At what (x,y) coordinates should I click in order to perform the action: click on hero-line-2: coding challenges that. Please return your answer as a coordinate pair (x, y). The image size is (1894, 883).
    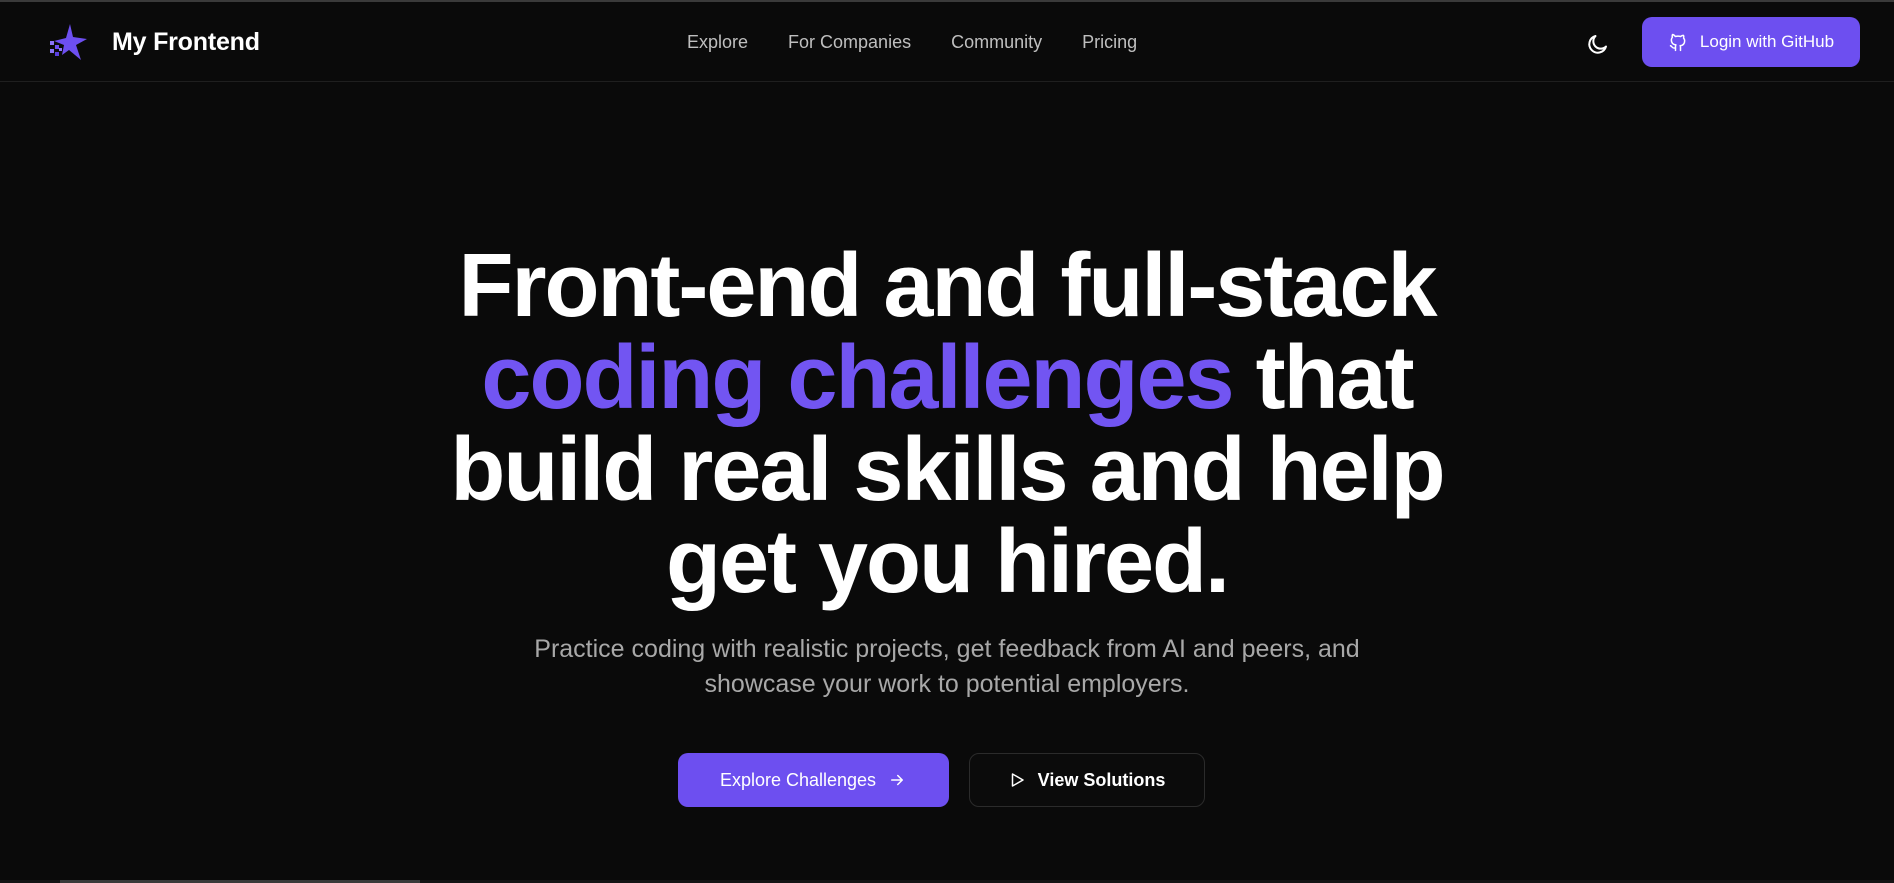
    Looking at the image, I should click on (947, 378).